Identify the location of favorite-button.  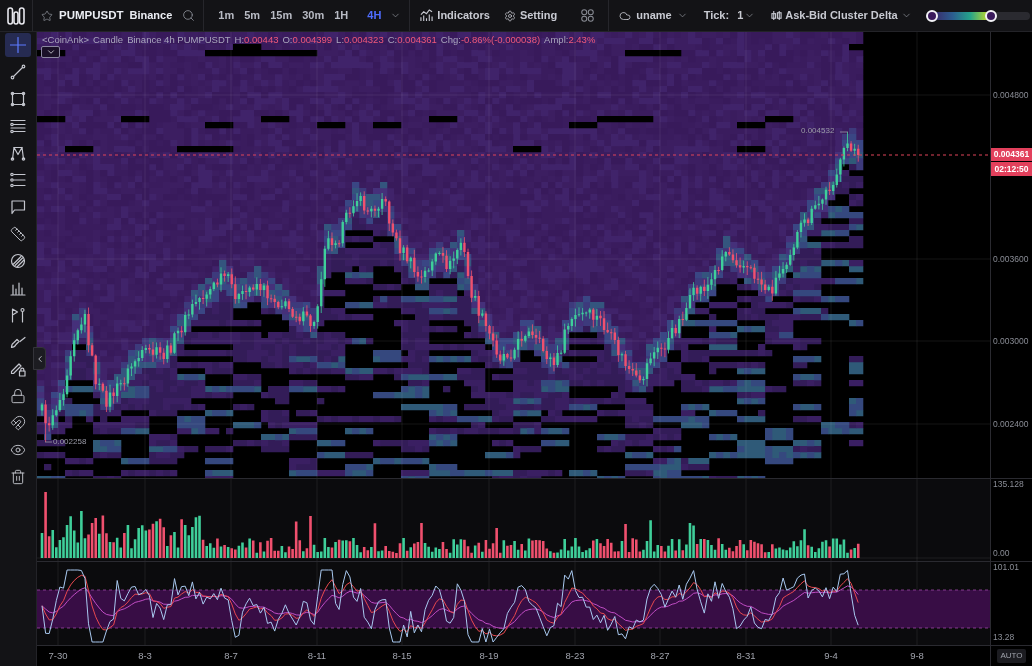
(47, 15).